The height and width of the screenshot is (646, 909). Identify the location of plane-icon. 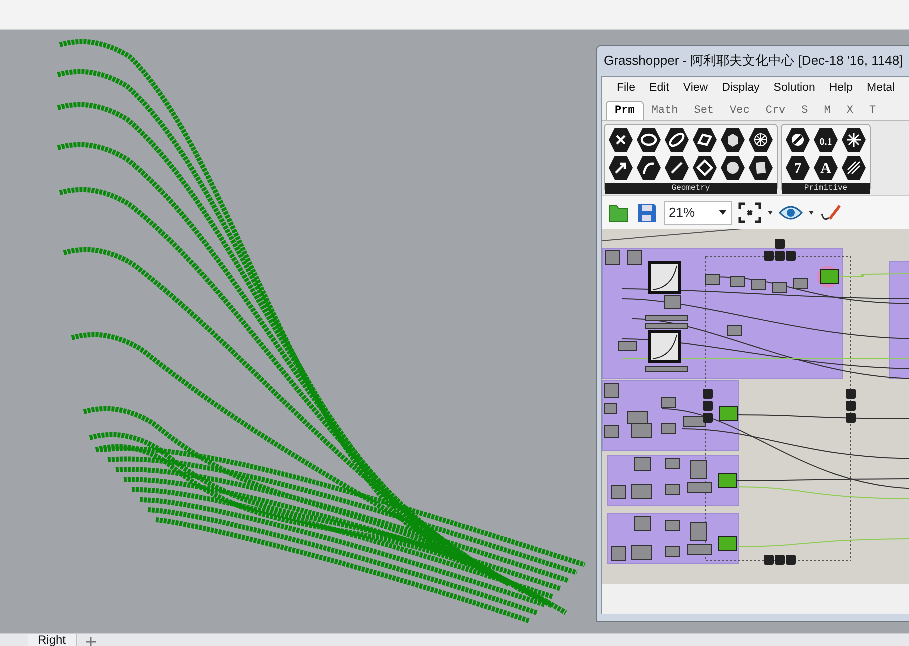
(705, 140).